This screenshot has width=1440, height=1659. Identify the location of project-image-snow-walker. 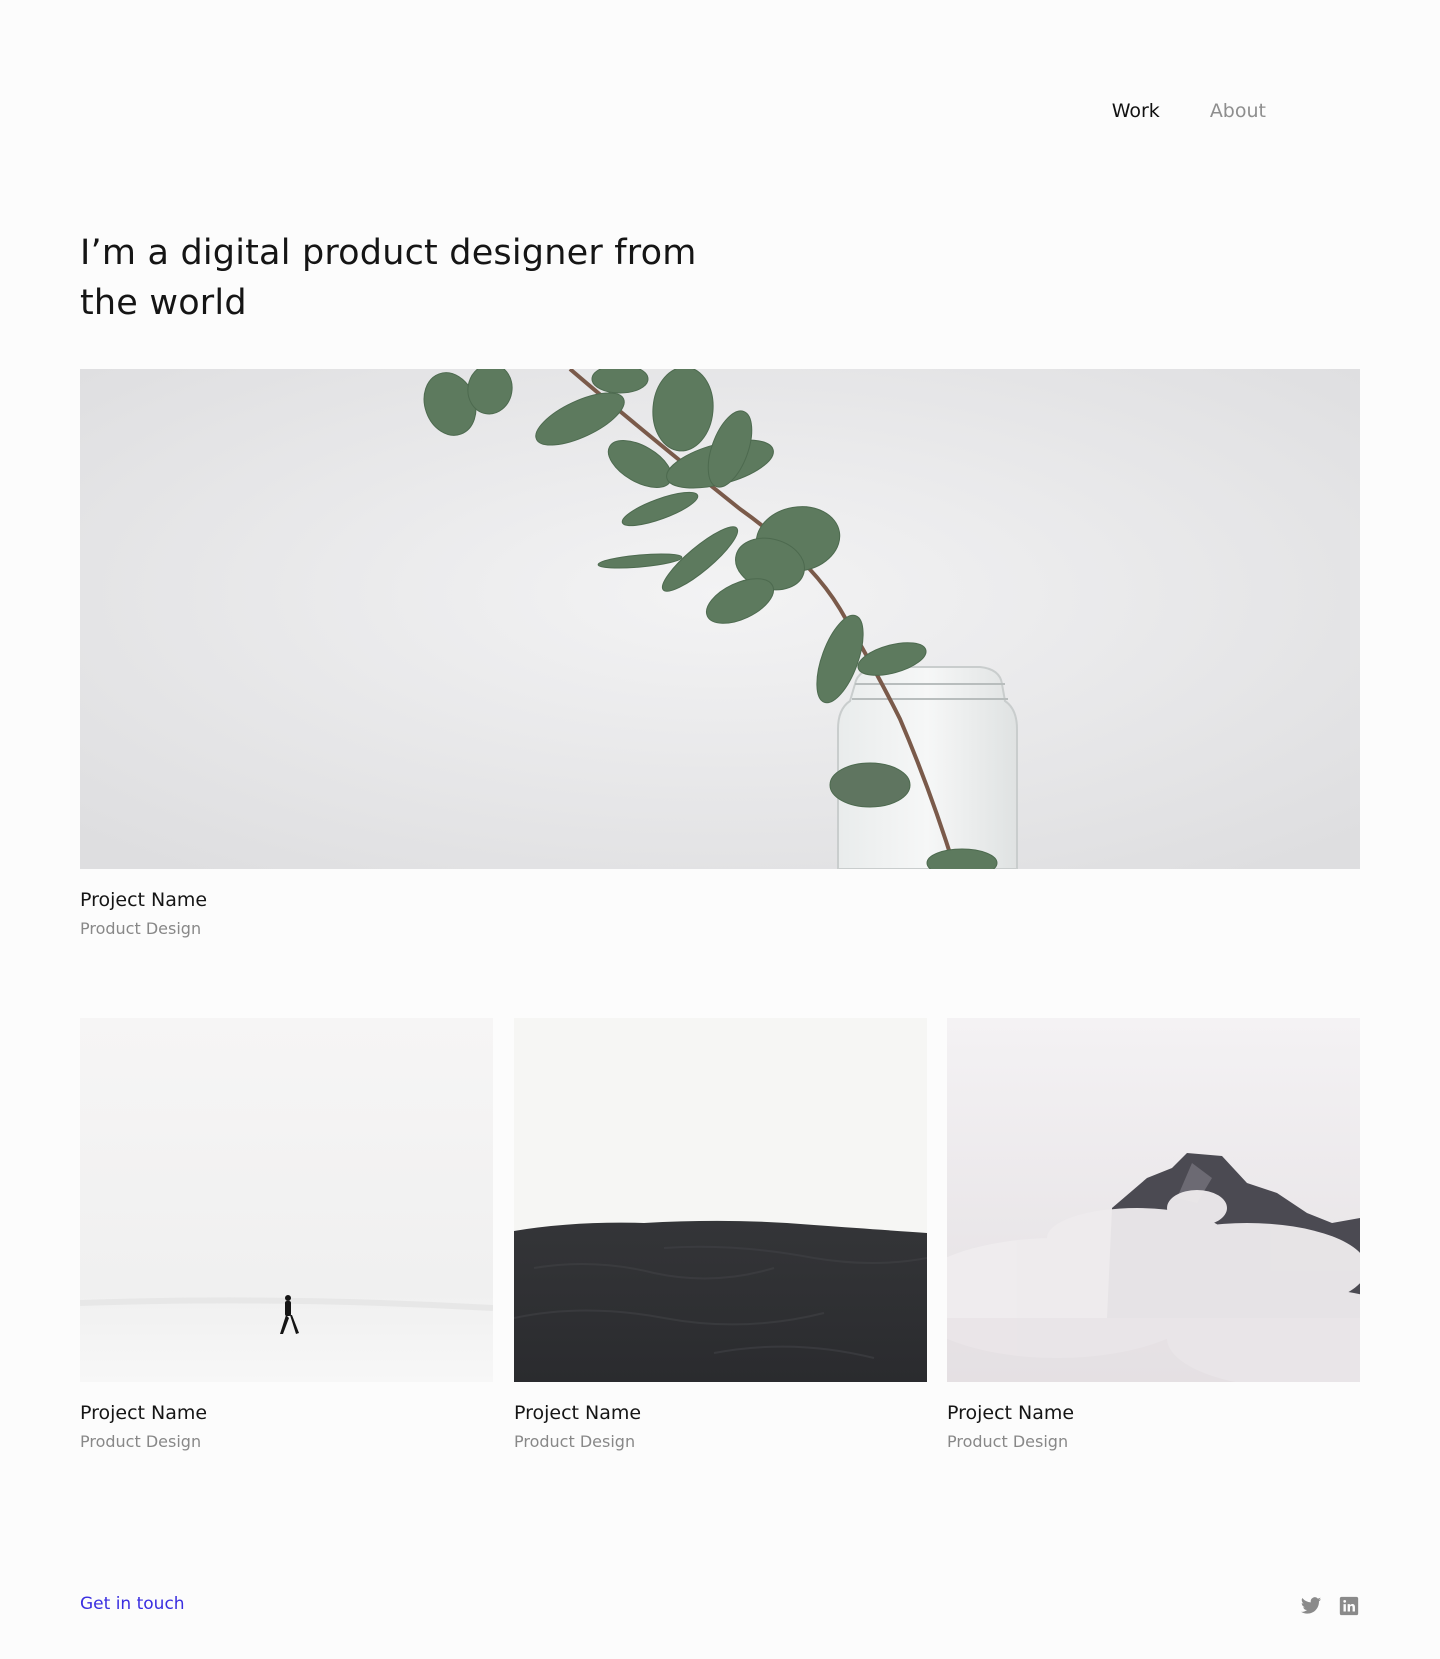
(286, 1200).